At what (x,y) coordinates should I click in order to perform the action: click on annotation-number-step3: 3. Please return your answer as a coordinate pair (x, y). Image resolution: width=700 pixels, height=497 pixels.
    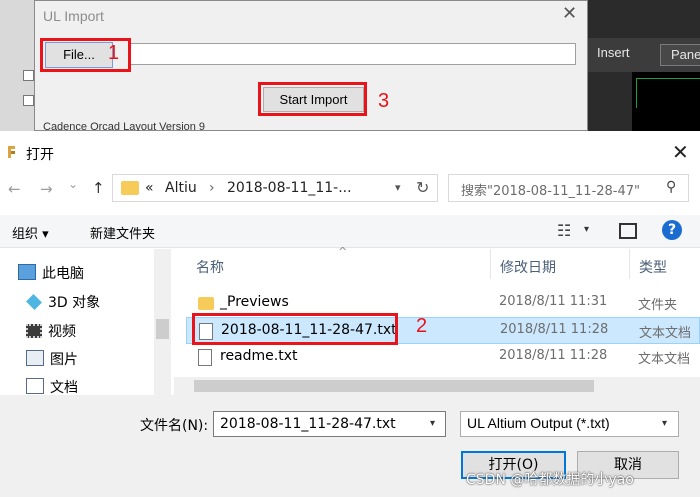
    Looking at the image, I should click on (384, 101).